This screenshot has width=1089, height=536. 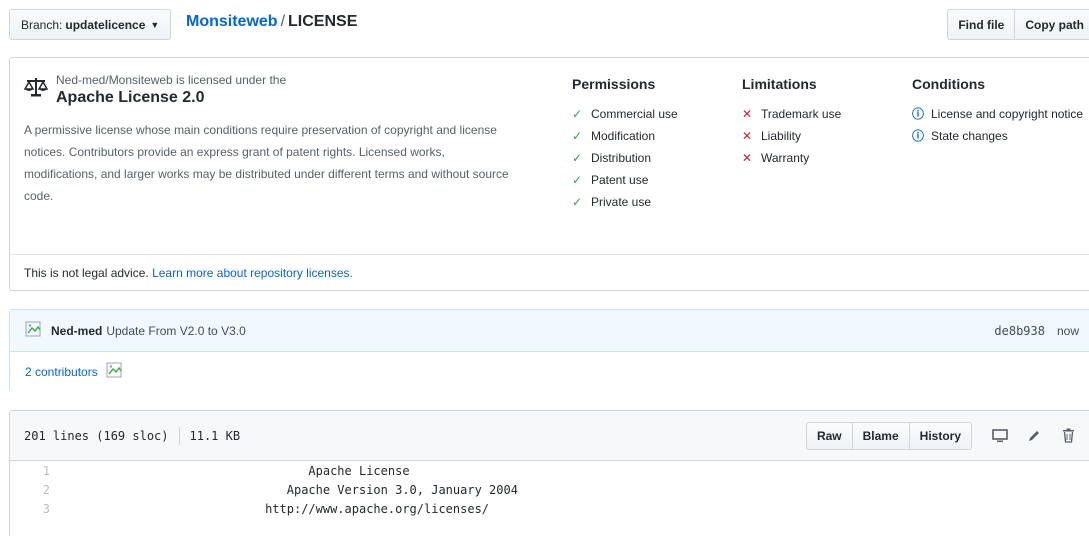 I want to click on condition-item: ⓘ License and copyright notice, so click(x=999, y=114).